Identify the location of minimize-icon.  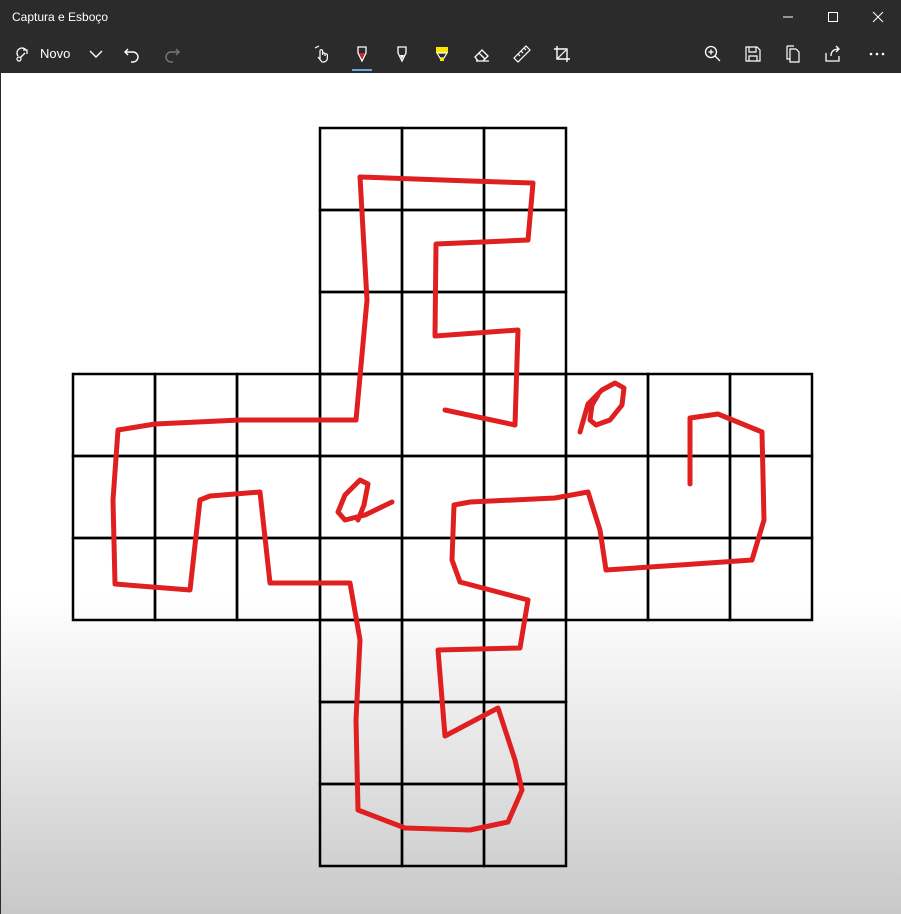
(788, 17).